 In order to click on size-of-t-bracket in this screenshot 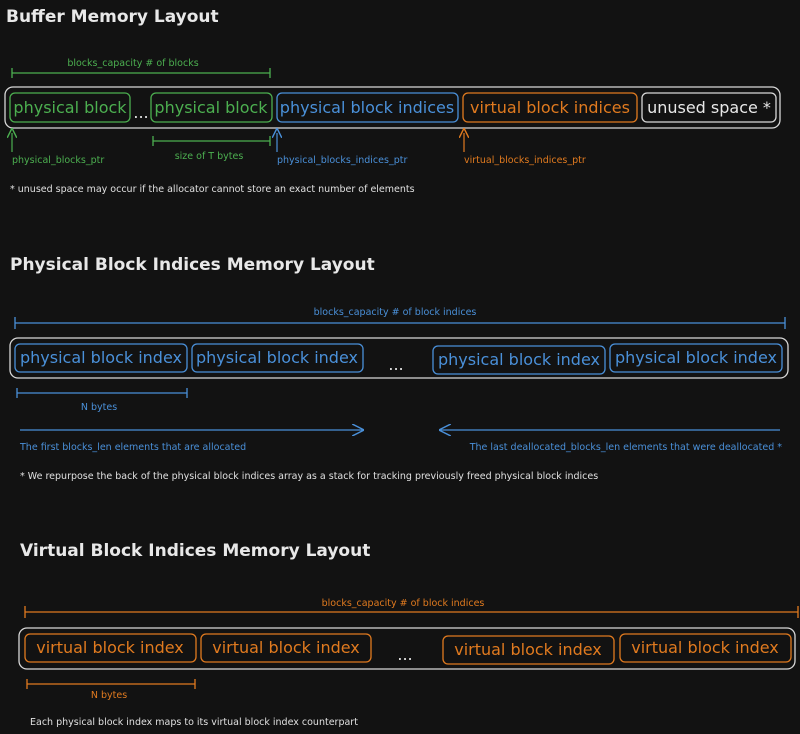, I will do `click(211, 141)`.